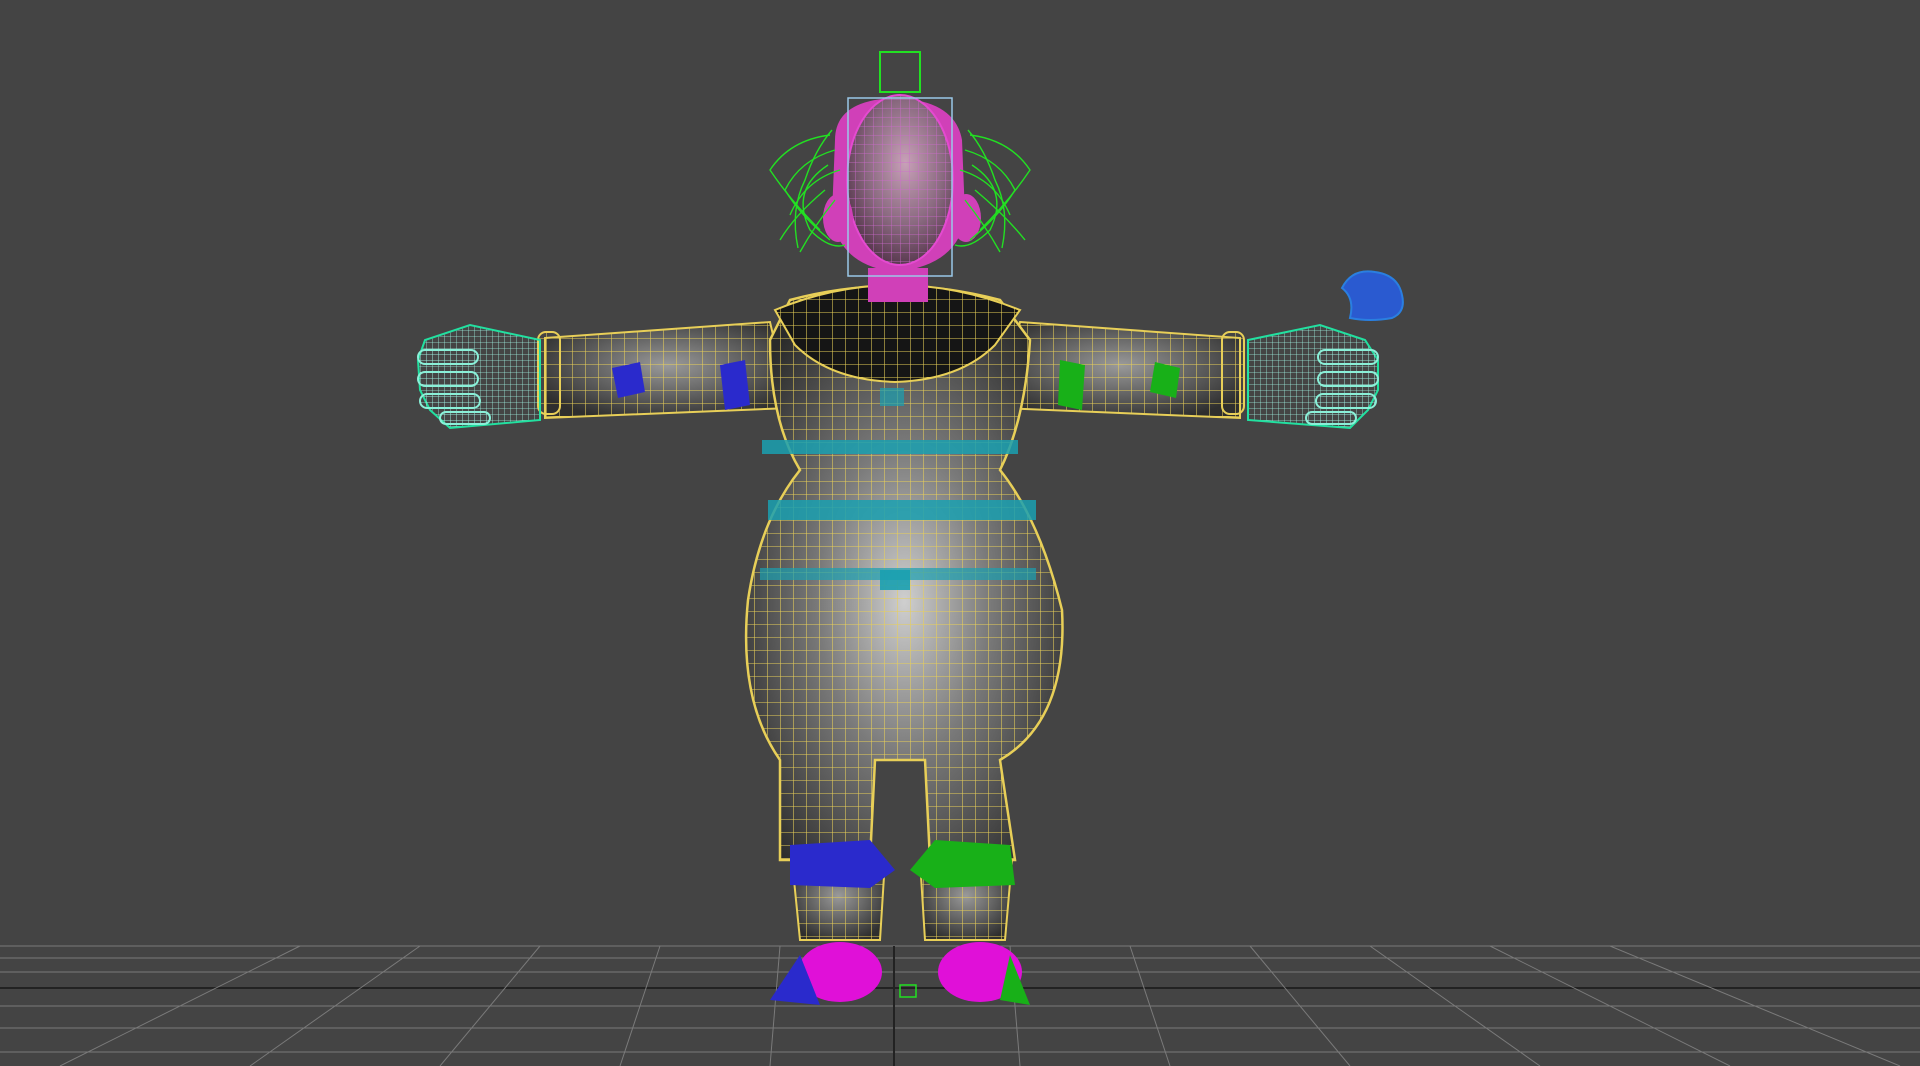 The image size is (1920, 1066). What do you see at coordinates (892, 397) in the screenshot?
I see `neck-control` at bounding box center [892, 397].